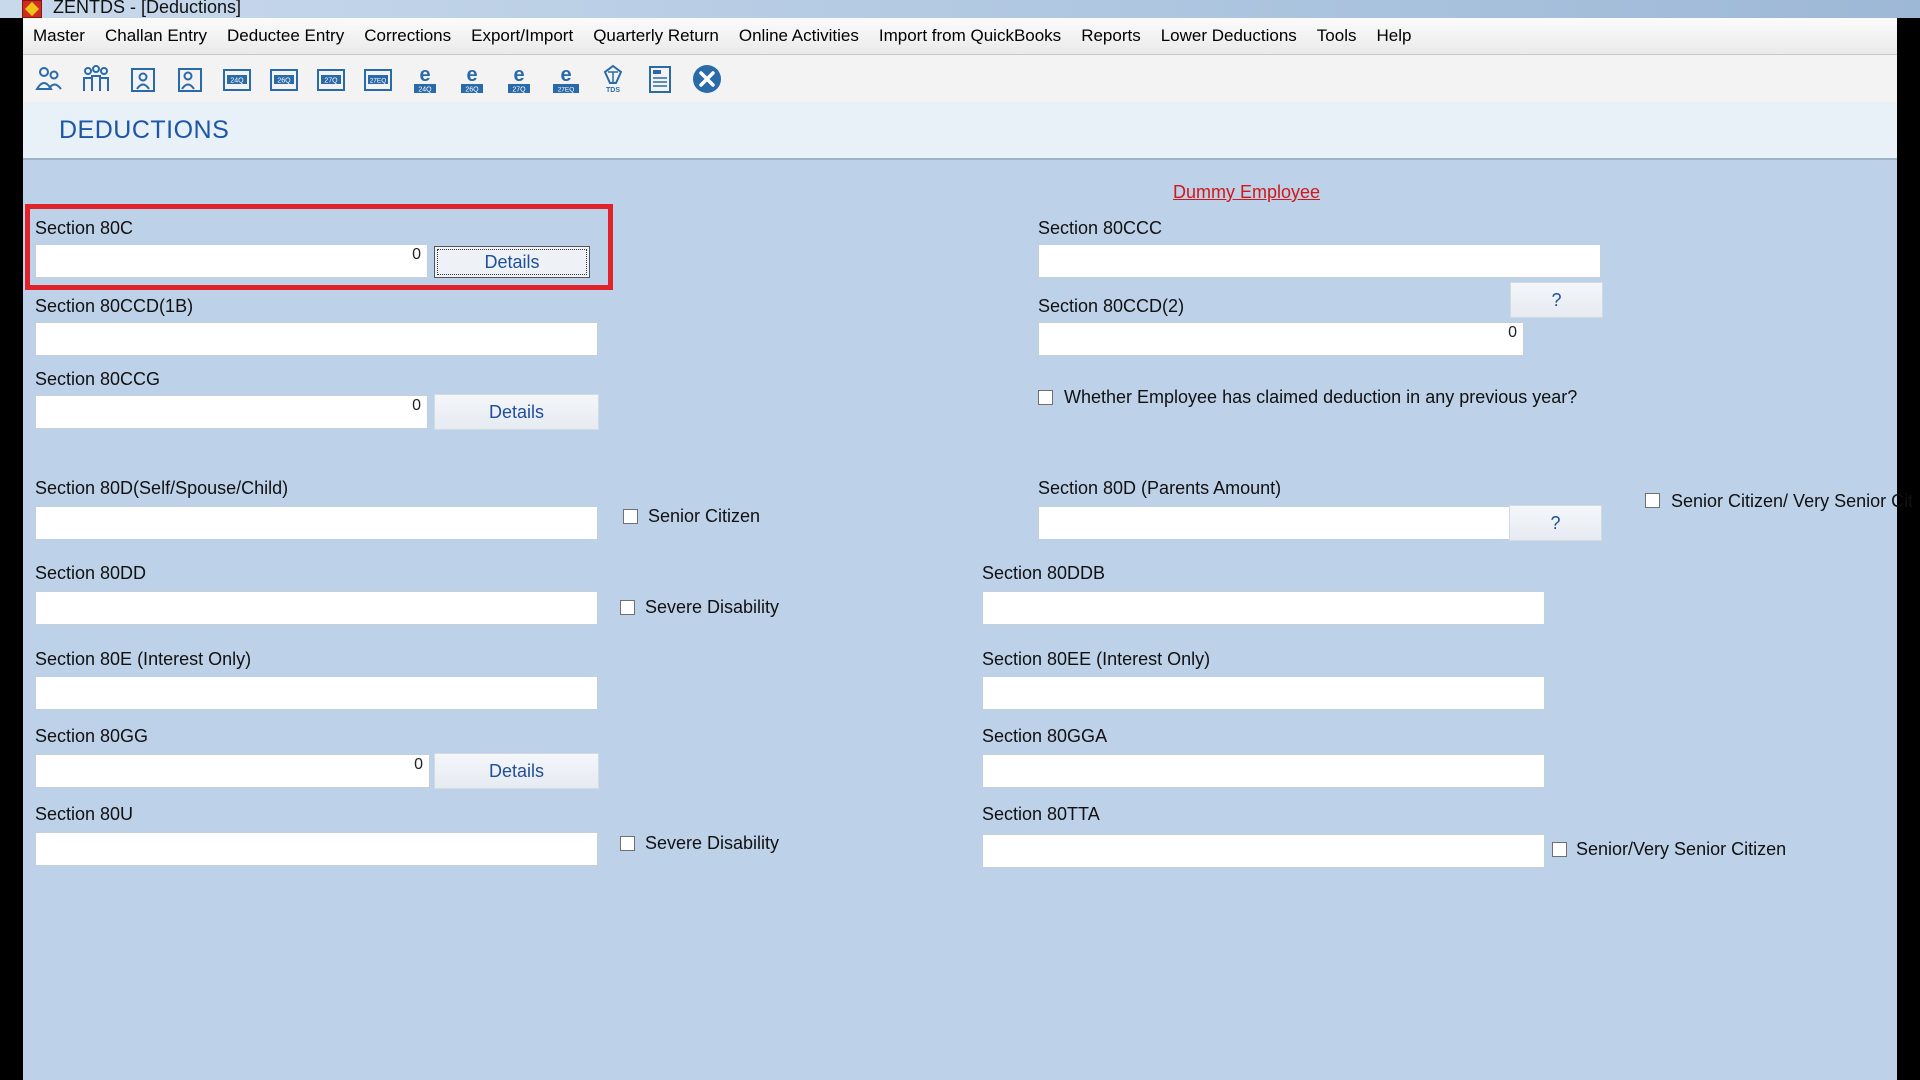  Describe the element at coordinates (1100, 228) in the screenshot. I see `section-80ccc-label: Section 80CCC` at that location.